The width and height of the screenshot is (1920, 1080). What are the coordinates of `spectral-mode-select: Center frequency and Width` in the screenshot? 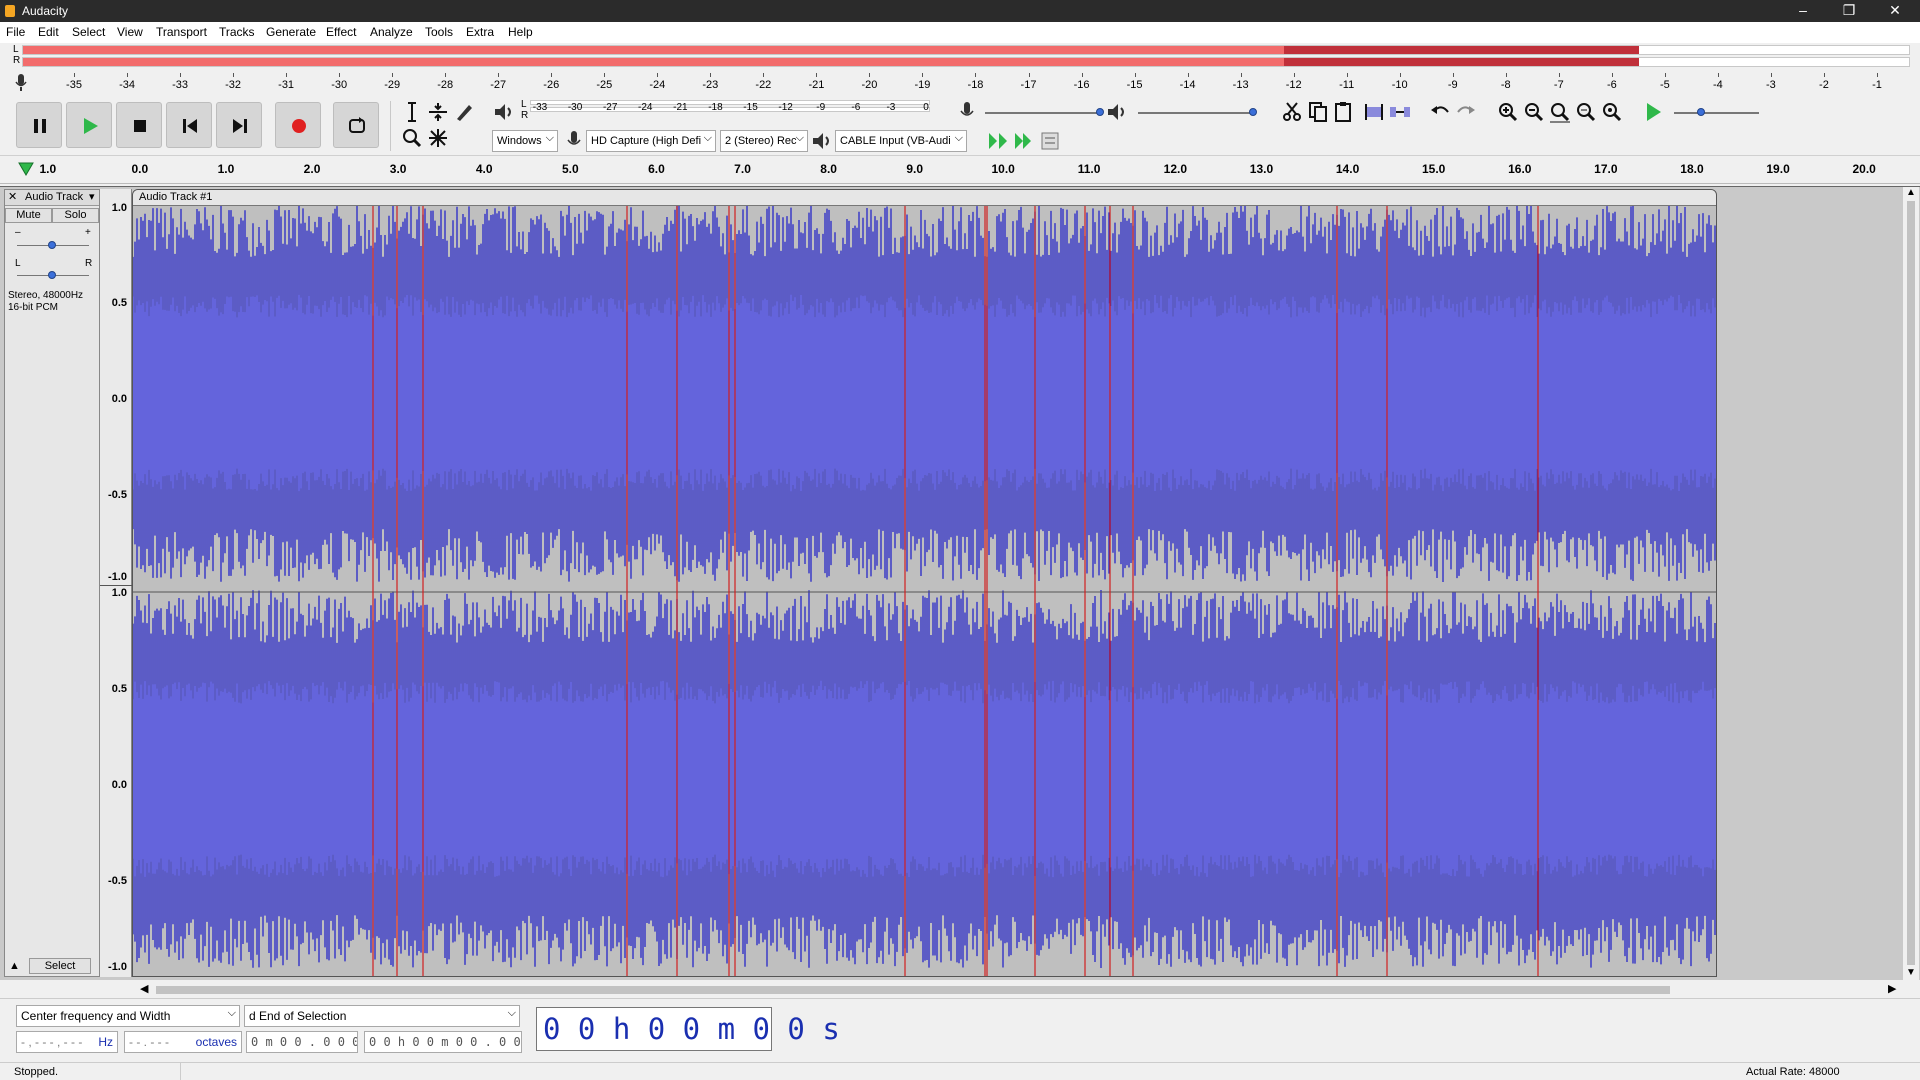 It's located at (128, 1016).